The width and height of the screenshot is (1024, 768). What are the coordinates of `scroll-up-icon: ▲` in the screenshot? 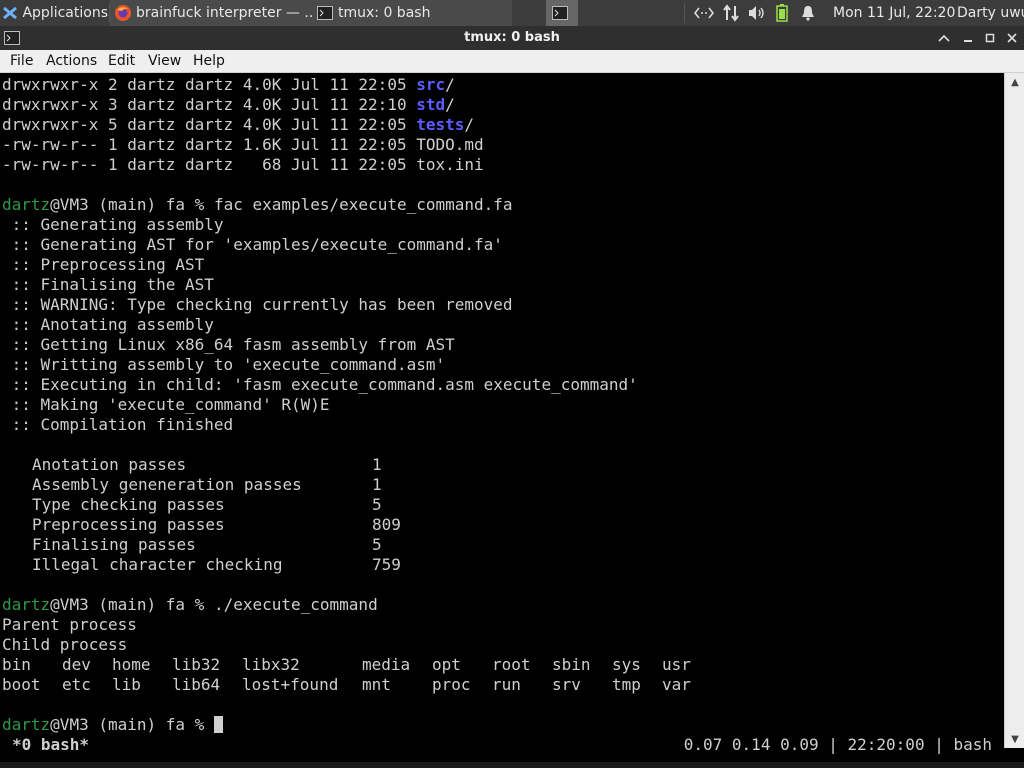 It's located at (1014, 82).